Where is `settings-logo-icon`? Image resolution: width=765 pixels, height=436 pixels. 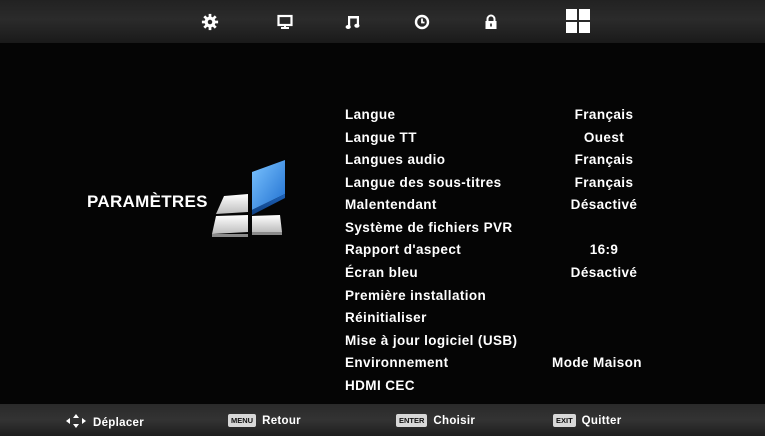
settings-logo-icon is located at coordinates (250, 205).